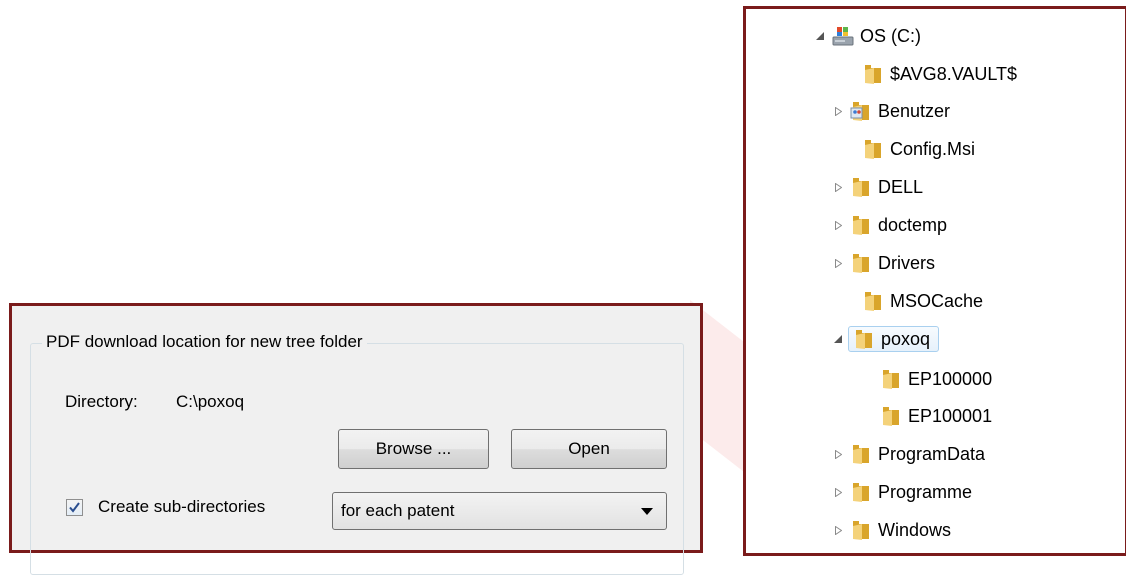 This screenshot has width=1126, height=575. I want to click on tree-node-config-msi: Config.Msi, so click(909, 149).